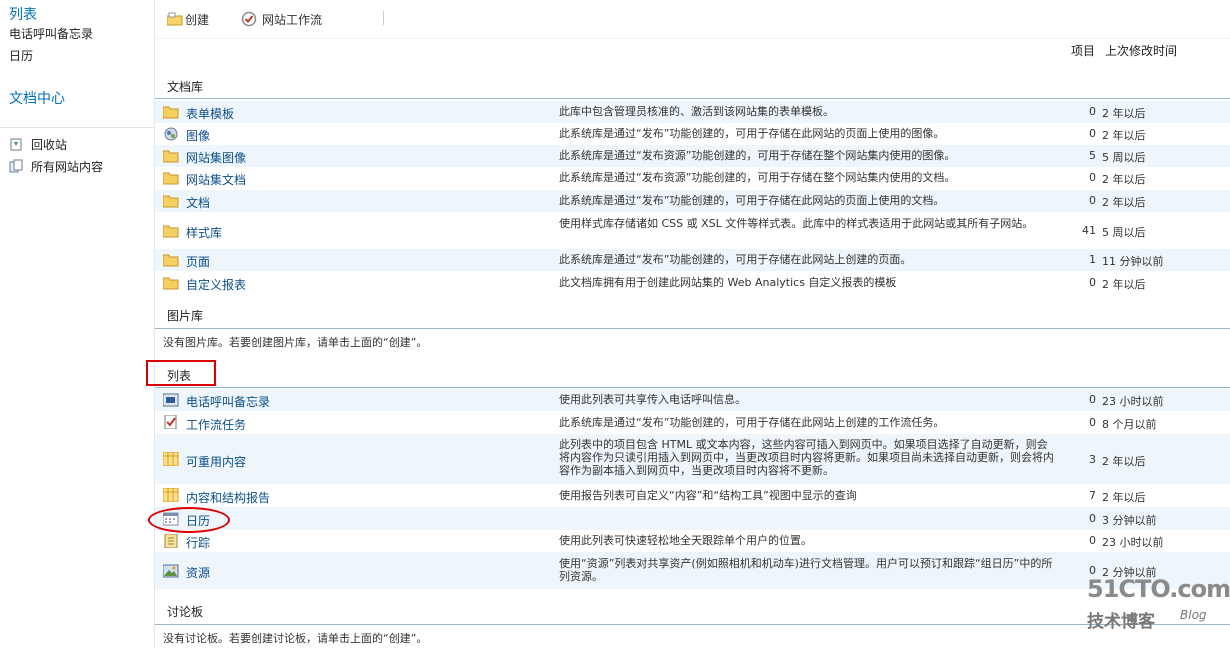  Describe the element at coordinates (198, 542) in the screenshot. I see `list-link: 行踪` at that location.